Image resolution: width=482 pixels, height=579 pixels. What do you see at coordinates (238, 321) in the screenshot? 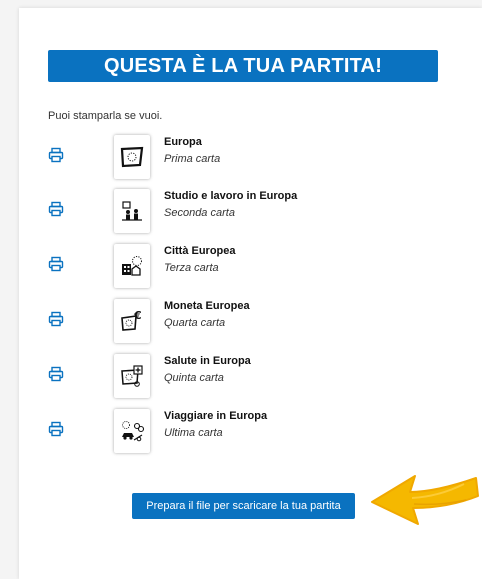
I see `card-row-moneta: € Moneta Europea Quarta carta` at bounding box center [238, 321].